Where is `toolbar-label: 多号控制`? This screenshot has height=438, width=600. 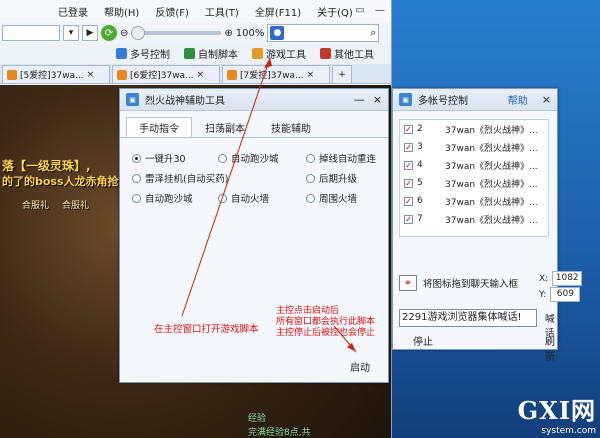 toolbar-label: 多号控制 is located at coordinates (150, 55).